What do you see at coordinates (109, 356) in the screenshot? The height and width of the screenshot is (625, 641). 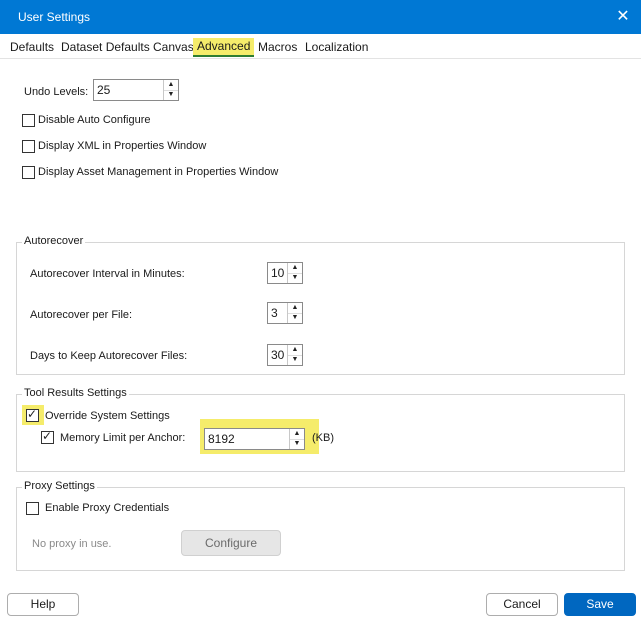 I see `autorecover-days-label: Days to Keep Autorecover Files:` at bounding box center [109, 356].